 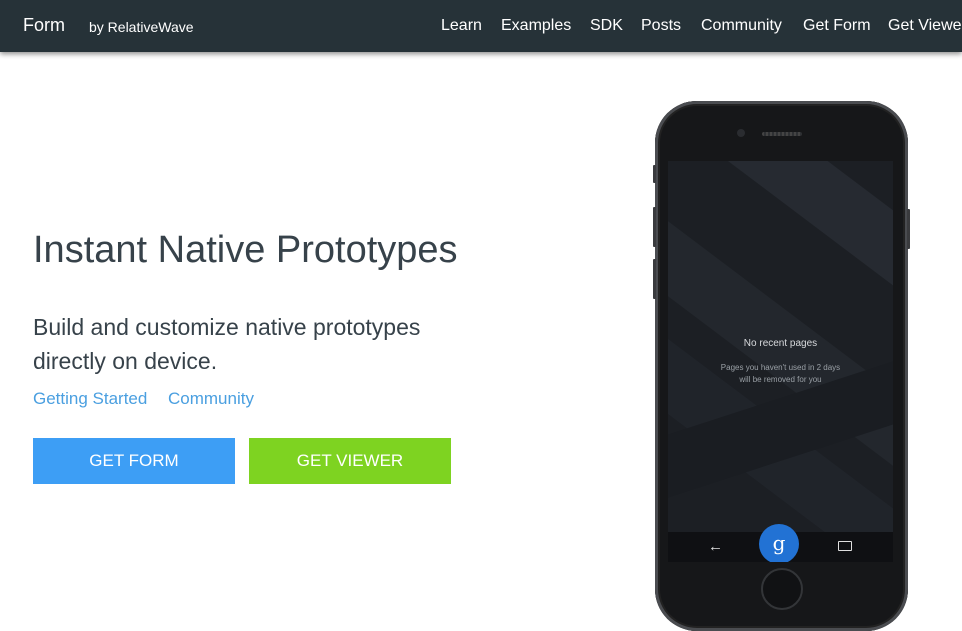 I want to click on nav-posts: Posts, so click(x=661, y=26).